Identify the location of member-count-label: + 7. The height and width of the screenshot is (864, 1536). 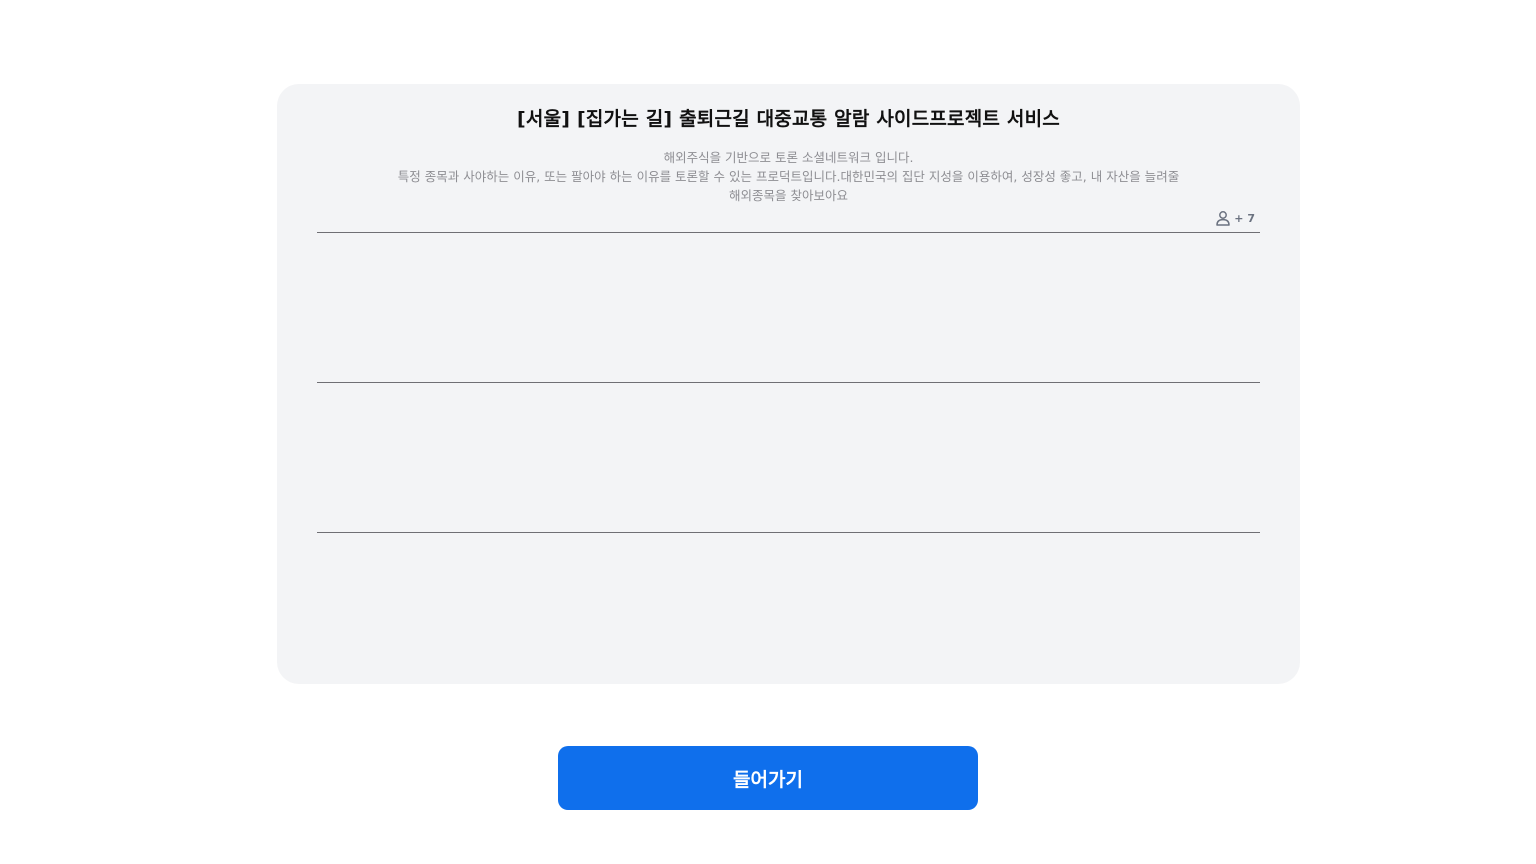
(1244, 218).